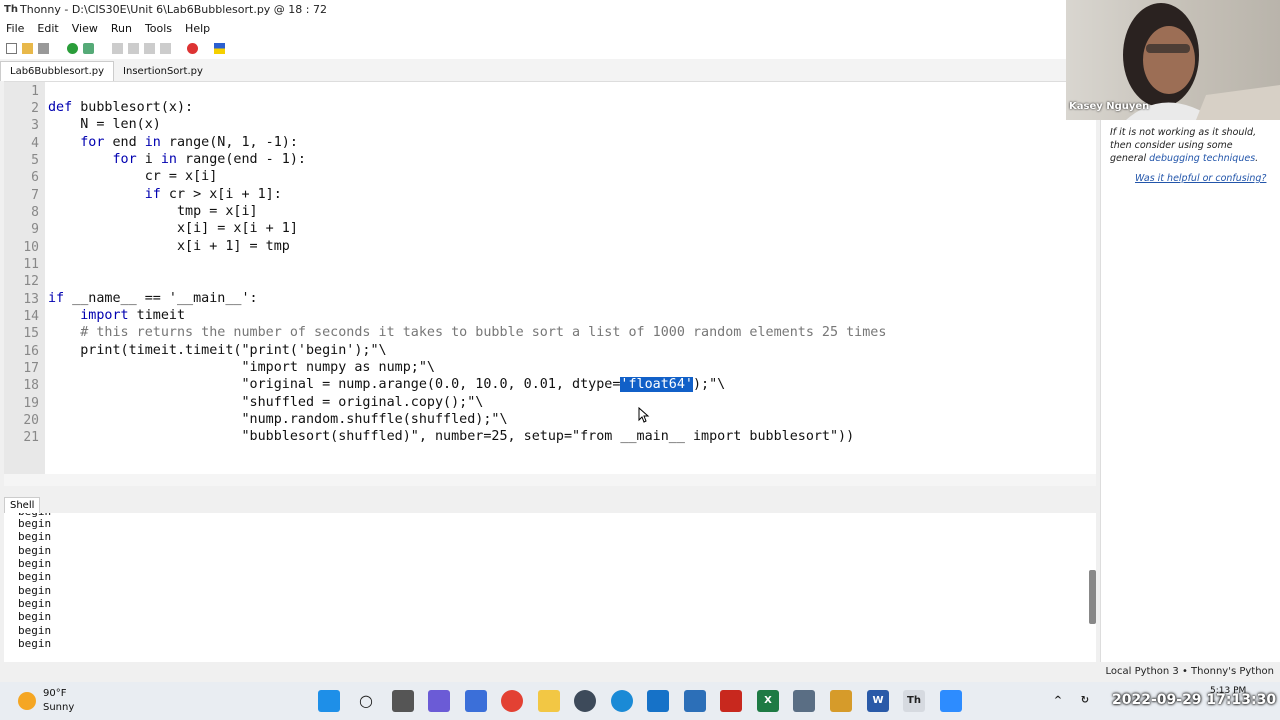  What do you see at coordinates (31, 351) in the screenshot?
I see `line-number: 16` at bounding box center [31, 351].